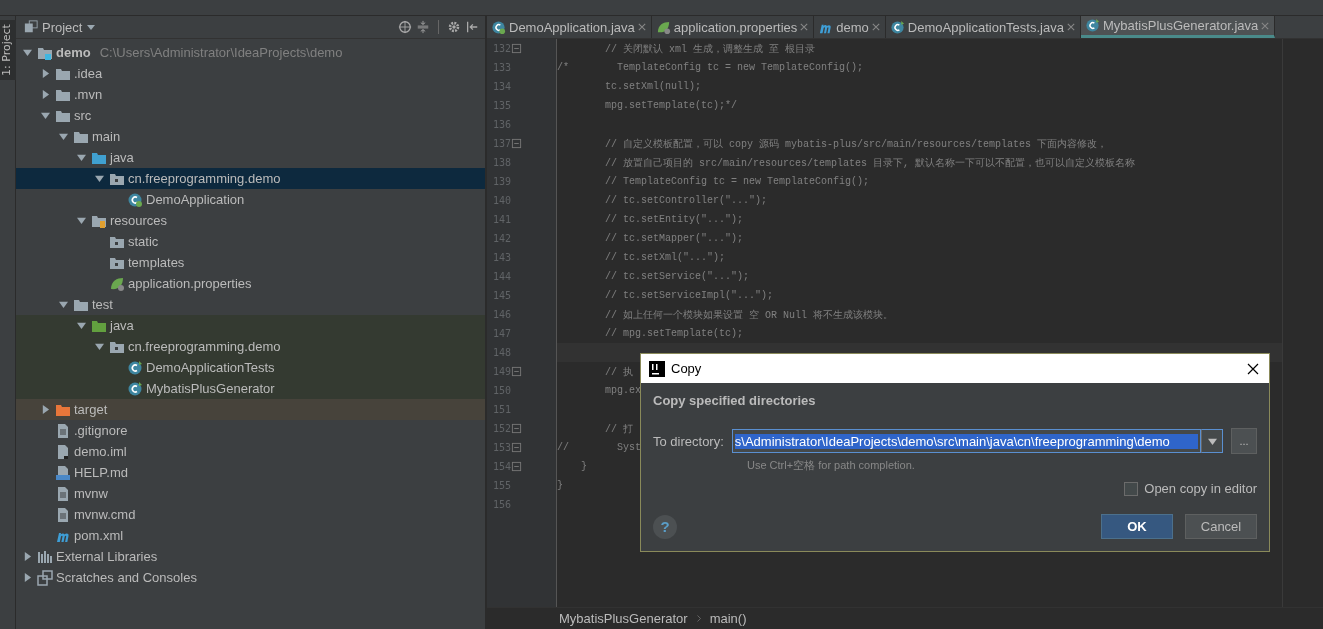 The height and width of the screenshot is (629, 1323). Describe the element at coordinates (45, 577) in the screenshot. I see `console-icon` at that location.